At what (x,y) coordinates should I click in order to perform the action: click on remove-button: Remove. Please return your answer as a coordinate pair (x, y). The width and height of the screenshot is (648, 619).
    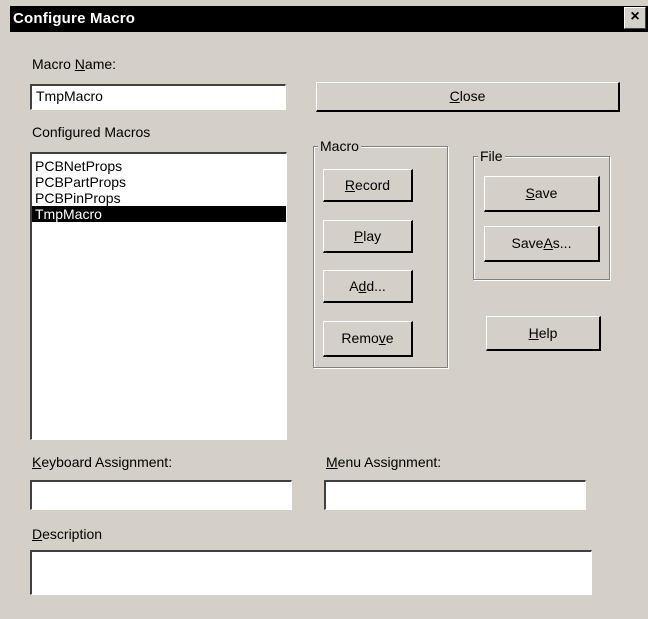
    Looking at the image, I should click on (368, 339).